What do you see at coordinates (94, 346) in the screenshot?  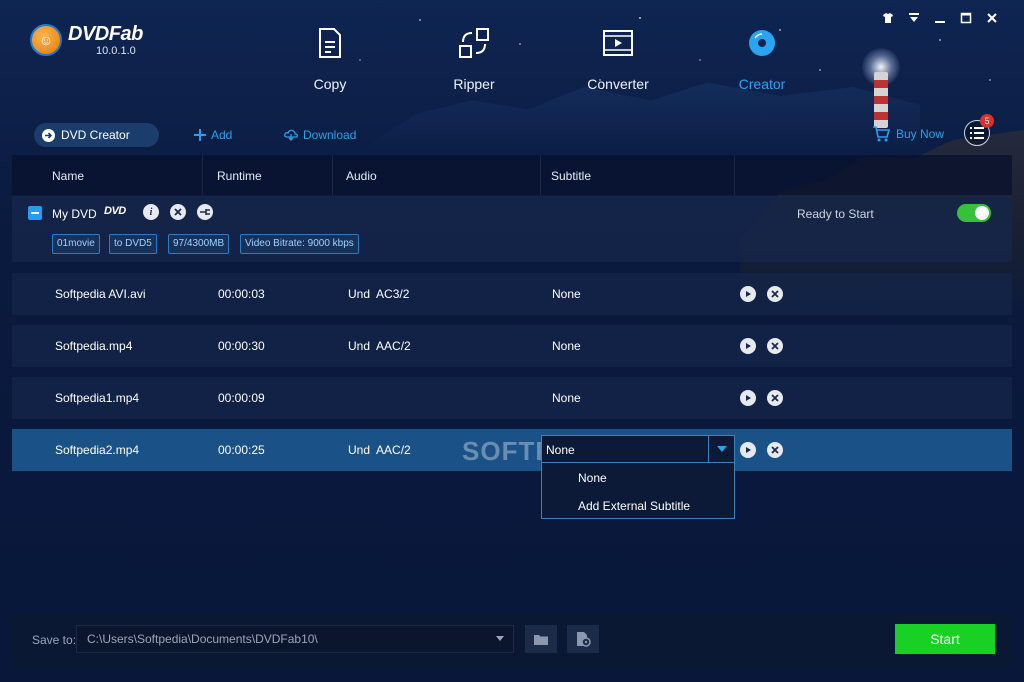 I see `file-name: Softpedia.mp4` at bounding box center [94, 346].